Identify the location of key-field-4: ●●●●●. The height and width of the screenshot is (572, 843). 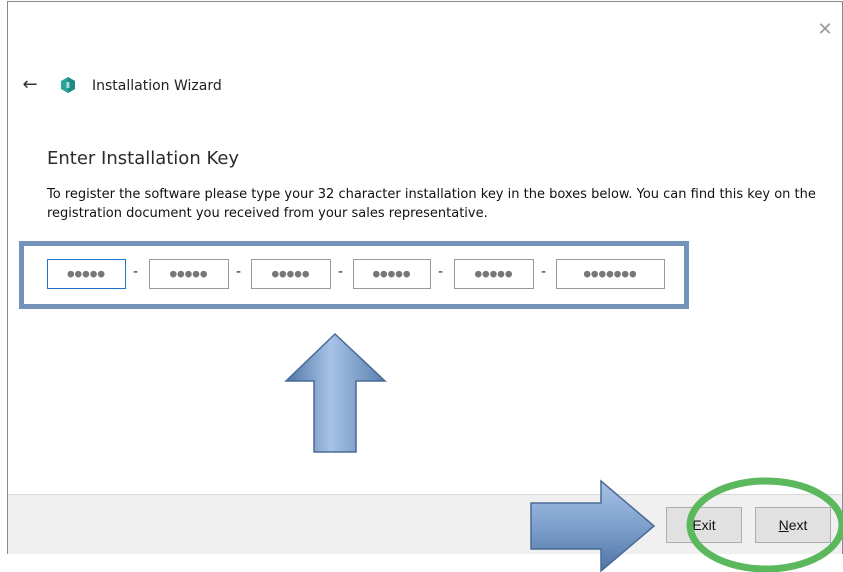
(392, 274).